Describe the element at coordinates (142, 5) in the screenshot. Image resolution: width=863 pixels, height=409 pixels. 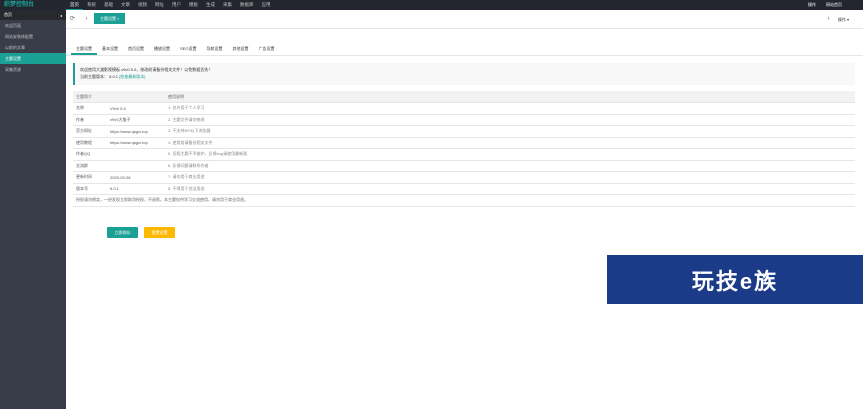
I see `top-nav-item: 视频` at that location.